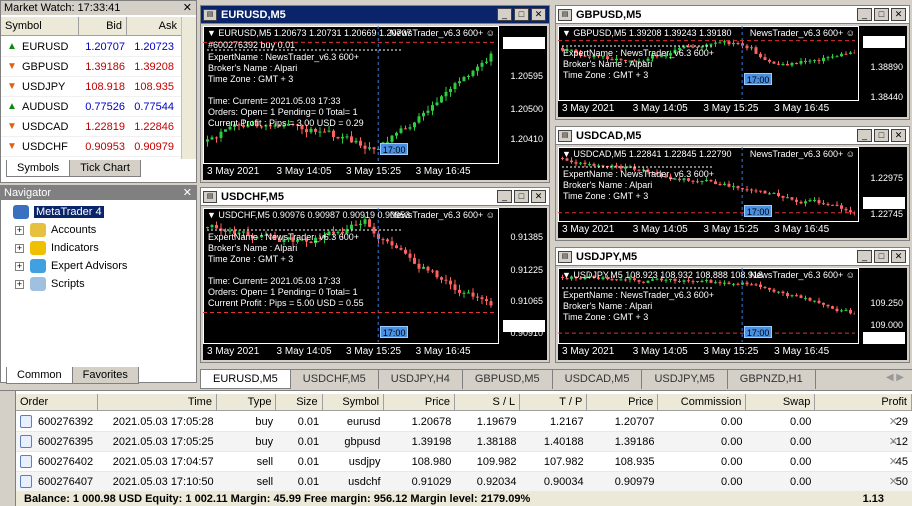 The image size is (912, 506). What do you see at coordinates (245, 379) in the screenshot?
I see `chart-tab: EURUSD,M5` at bounding box center [245, 379].